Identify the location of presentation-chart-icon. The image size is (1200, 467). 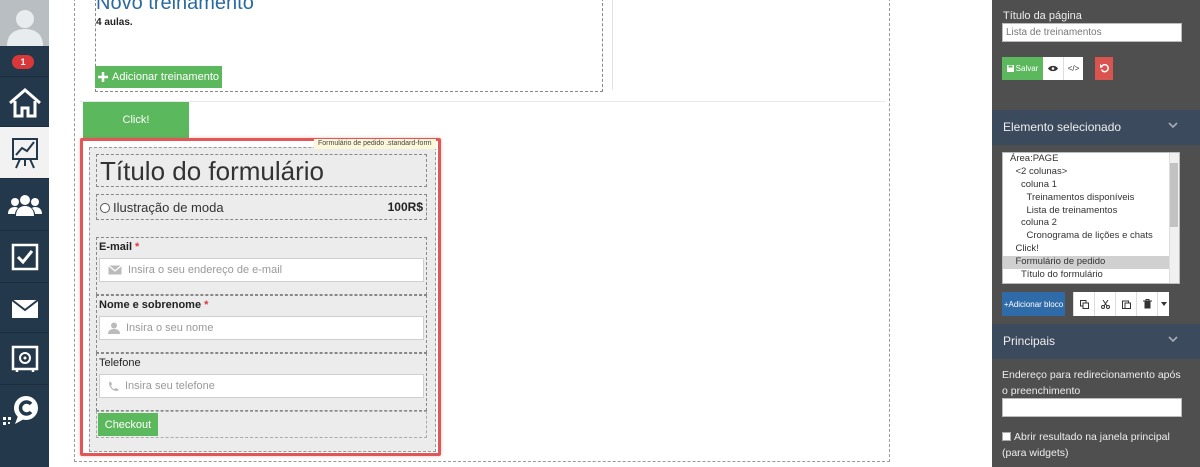
(24, 152).